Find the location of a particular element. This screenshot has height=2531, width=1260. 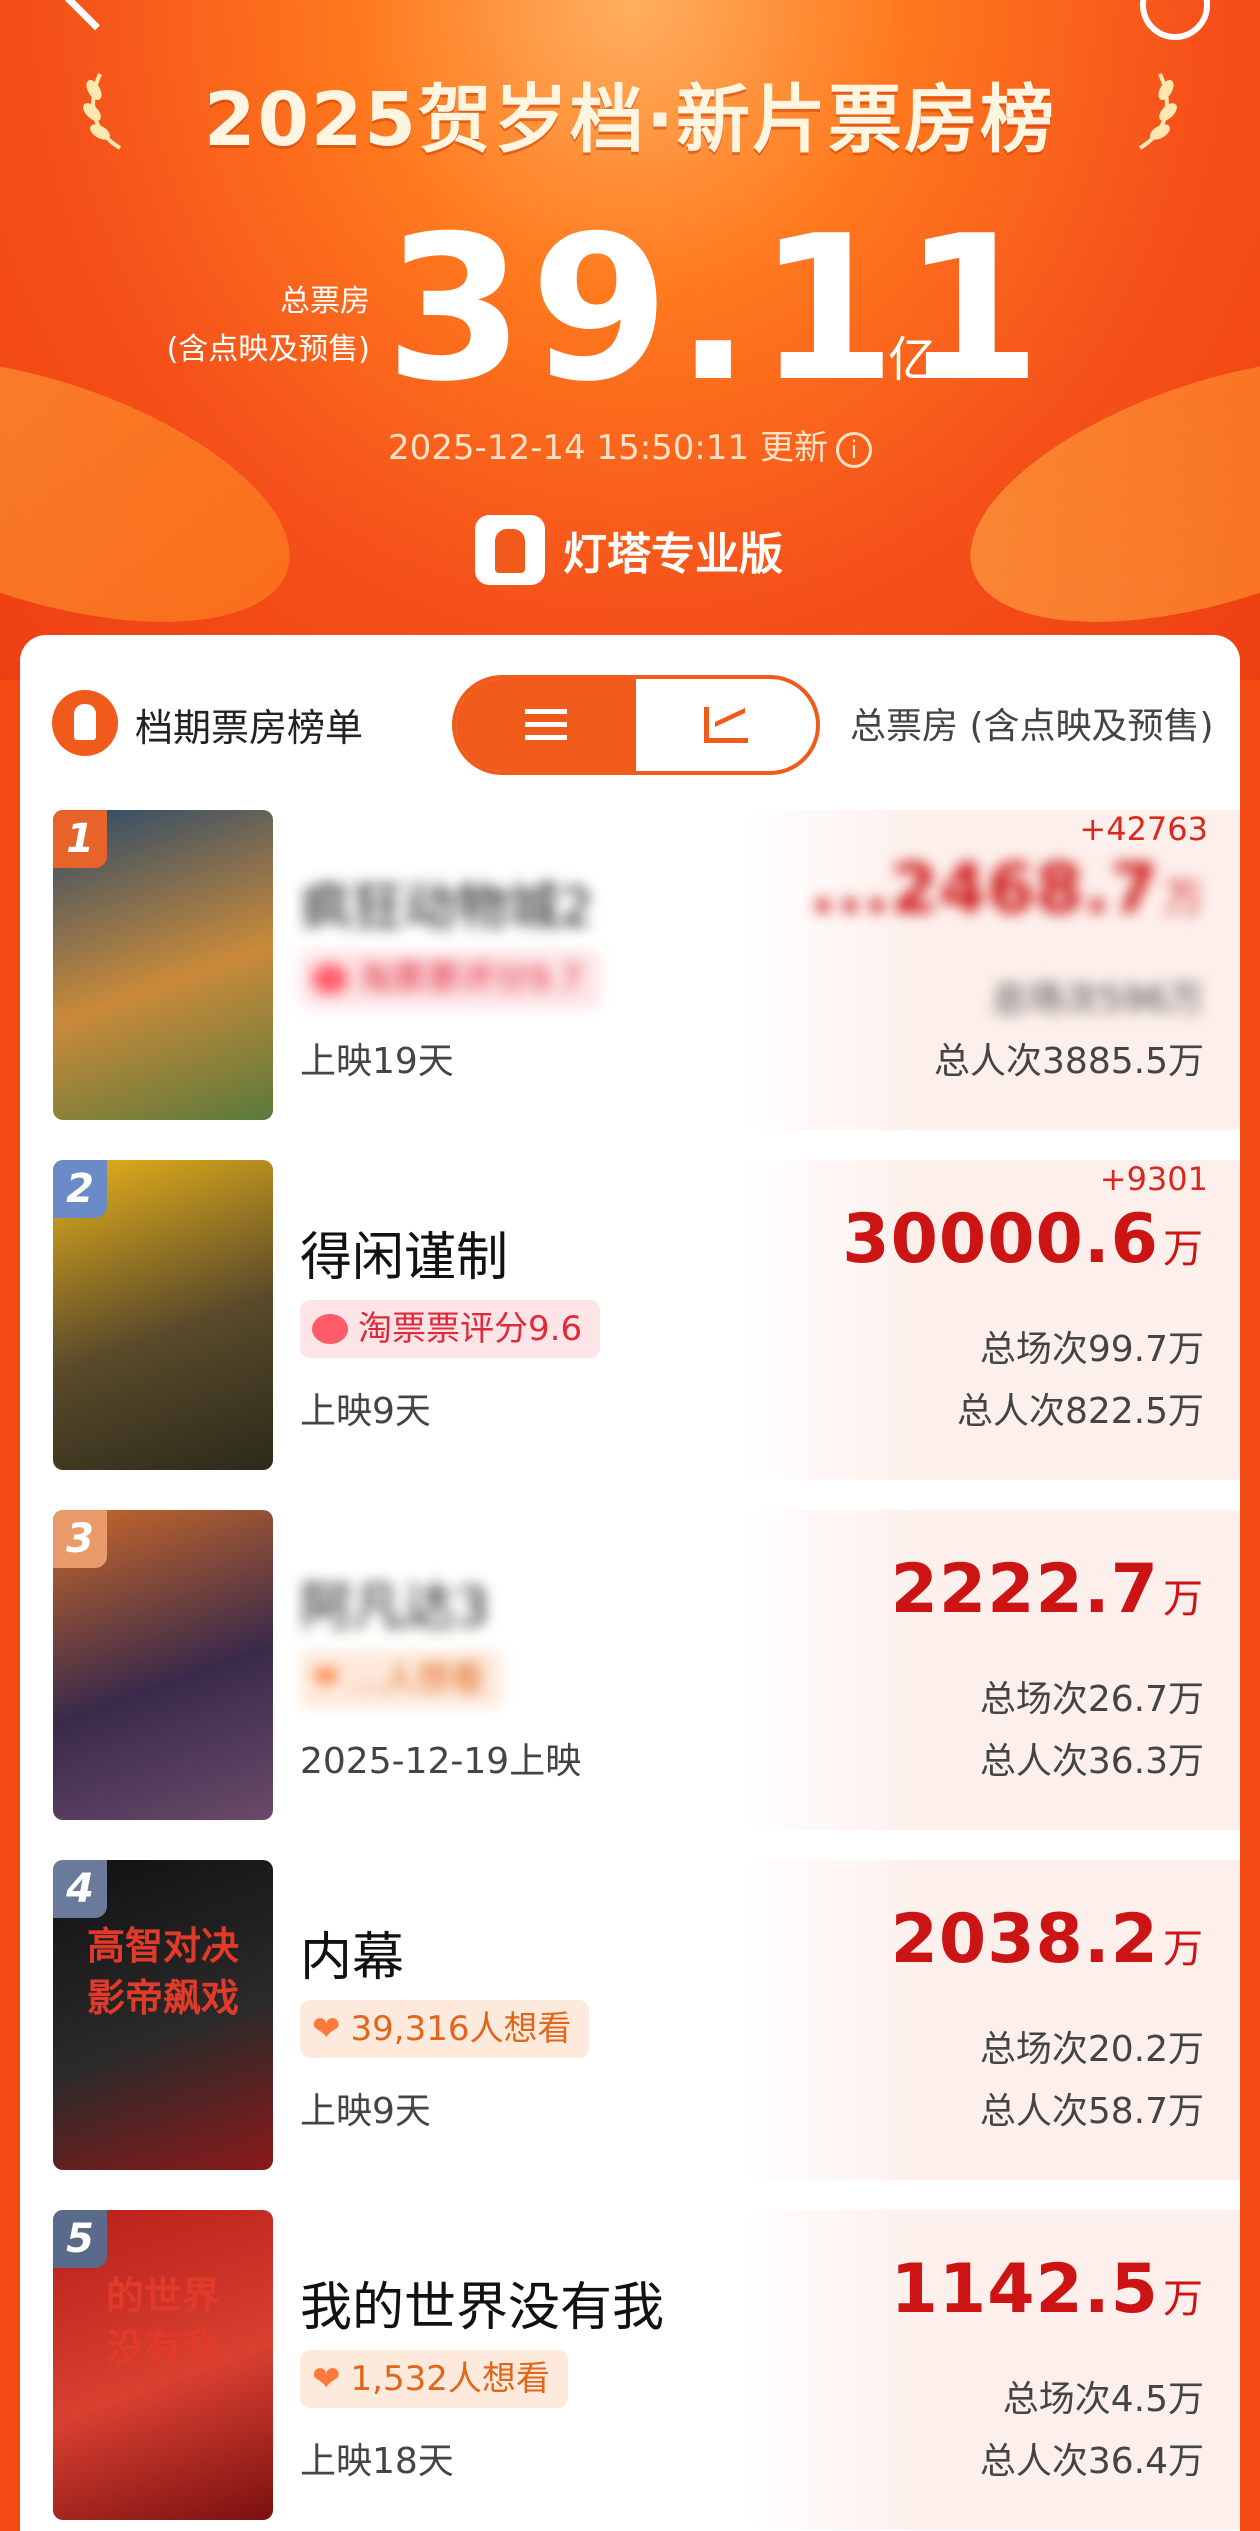

total-label-line1: 总票房 is located at coordinates (325, 301).